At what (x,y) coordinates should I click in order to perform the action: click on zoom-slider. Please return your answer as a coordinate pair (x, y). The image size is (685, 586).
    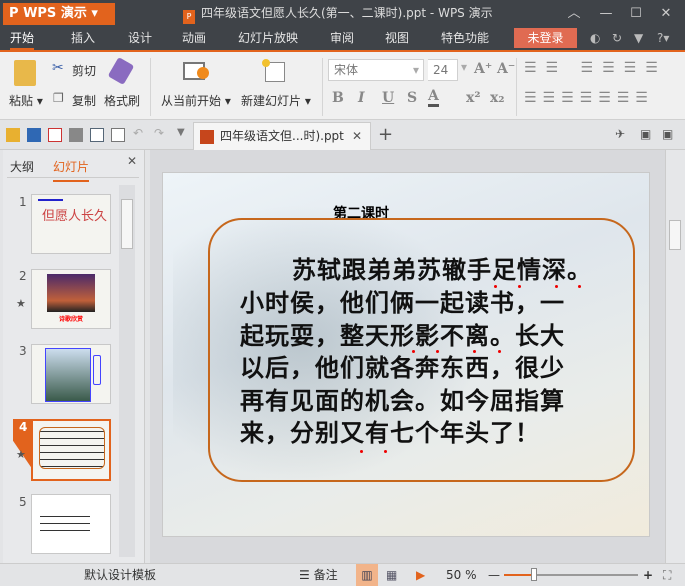
    Looking at the image, I should click on (571, 574).